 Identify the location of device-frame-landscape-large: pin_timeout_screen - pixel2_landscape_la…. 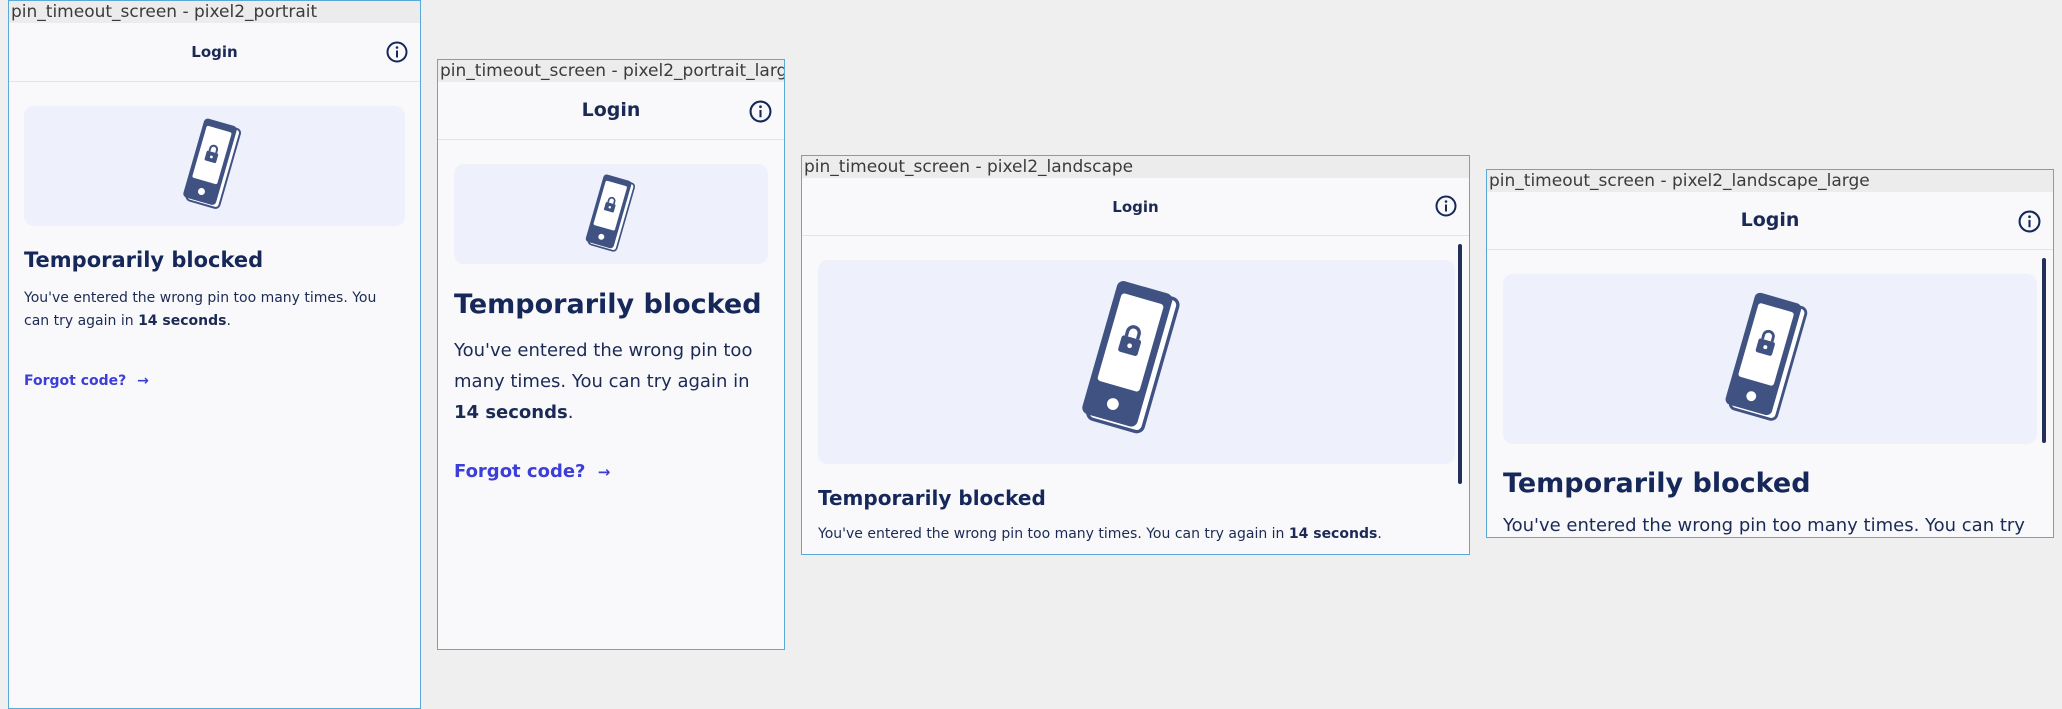
(1770, 353).